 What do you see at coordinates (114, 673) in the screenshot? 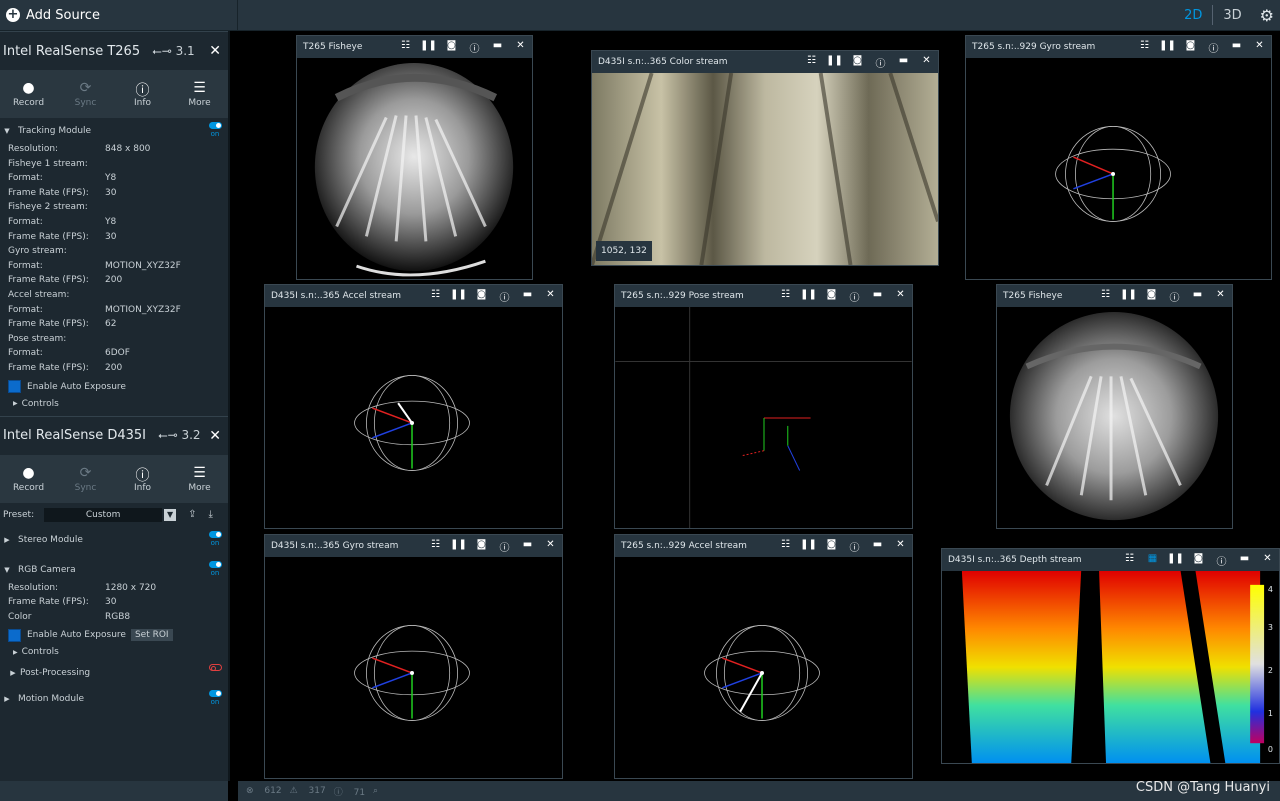
I see `post-processing-row: ▶ Post-Processing` at bounding box center [114, 673].